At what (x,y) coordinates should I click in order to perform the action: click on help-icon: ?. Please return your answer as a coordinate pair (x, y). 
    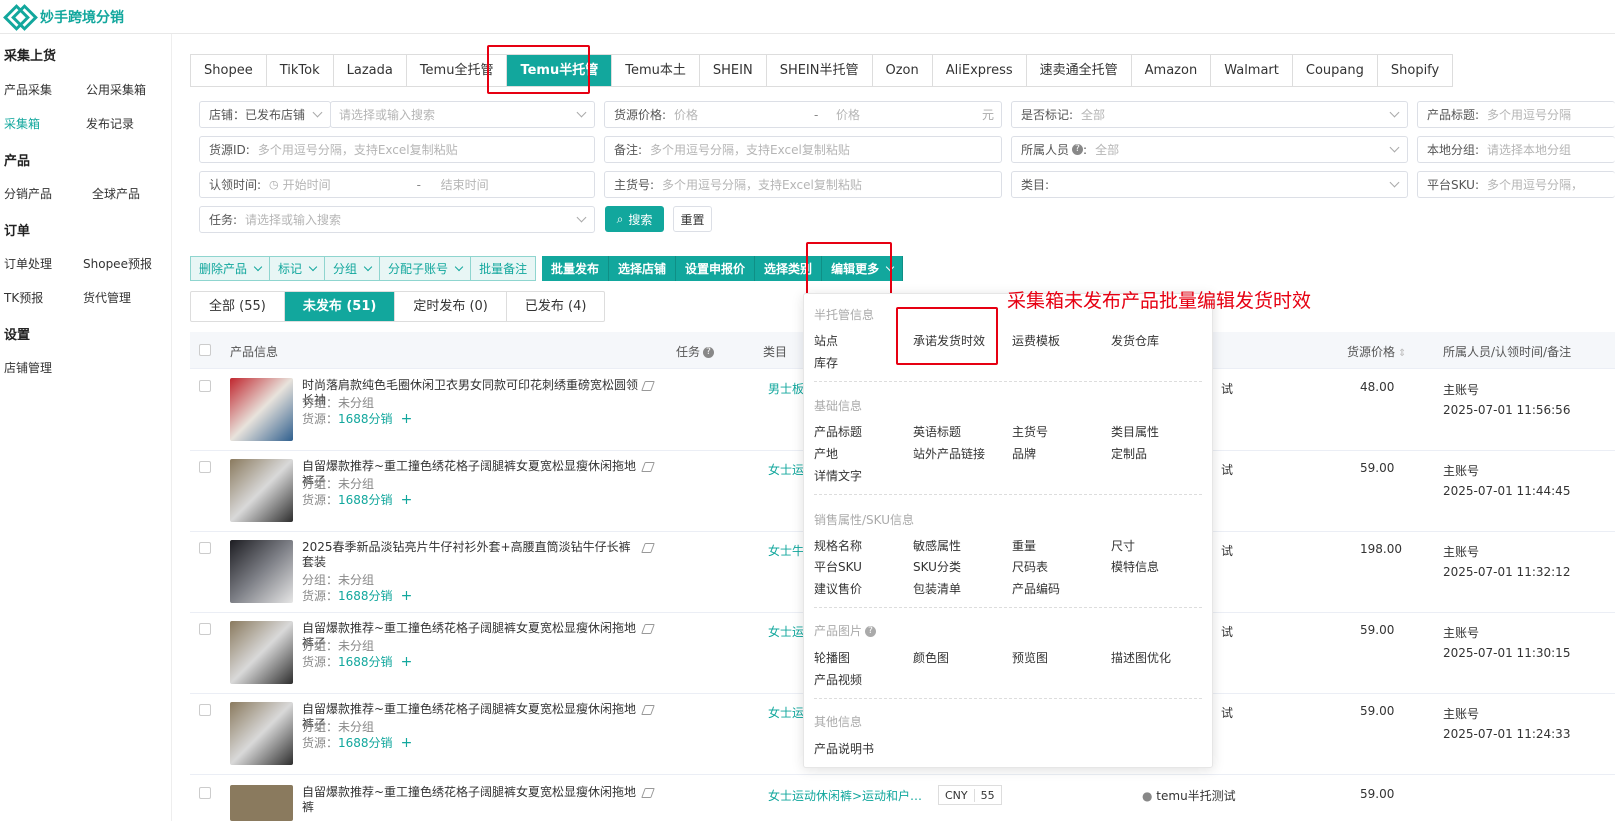
    Looking at the image, I should click on (709, 352).